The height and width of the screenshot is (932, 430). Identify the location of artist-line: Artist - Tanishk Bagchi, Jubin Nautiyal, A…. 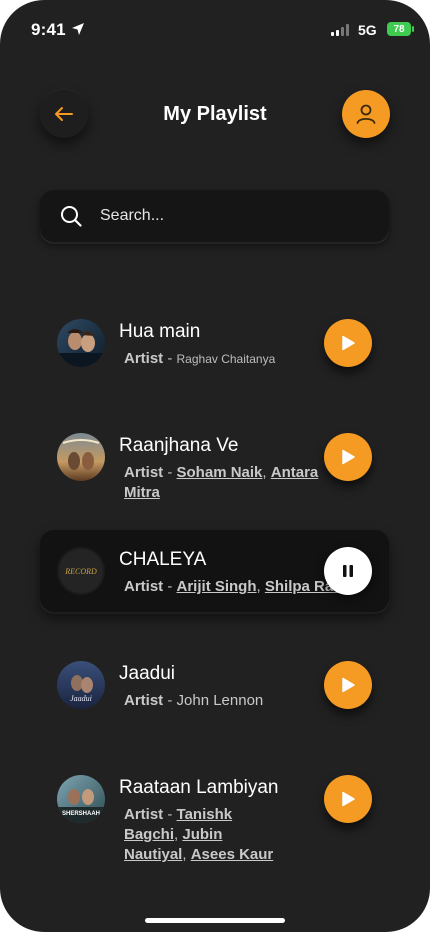
(199, 834).